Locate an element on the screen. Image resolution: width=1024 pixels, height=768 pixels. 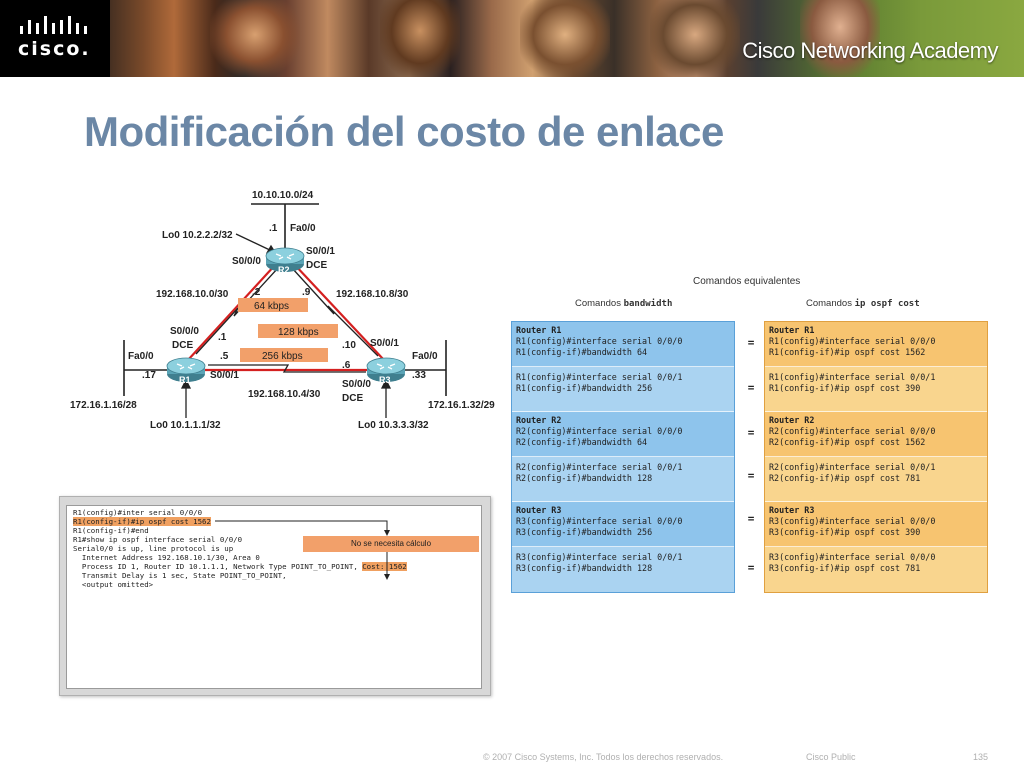
command-line: R3(config-if)#ip ospf cost 390 is located at coordinates (845, 532).